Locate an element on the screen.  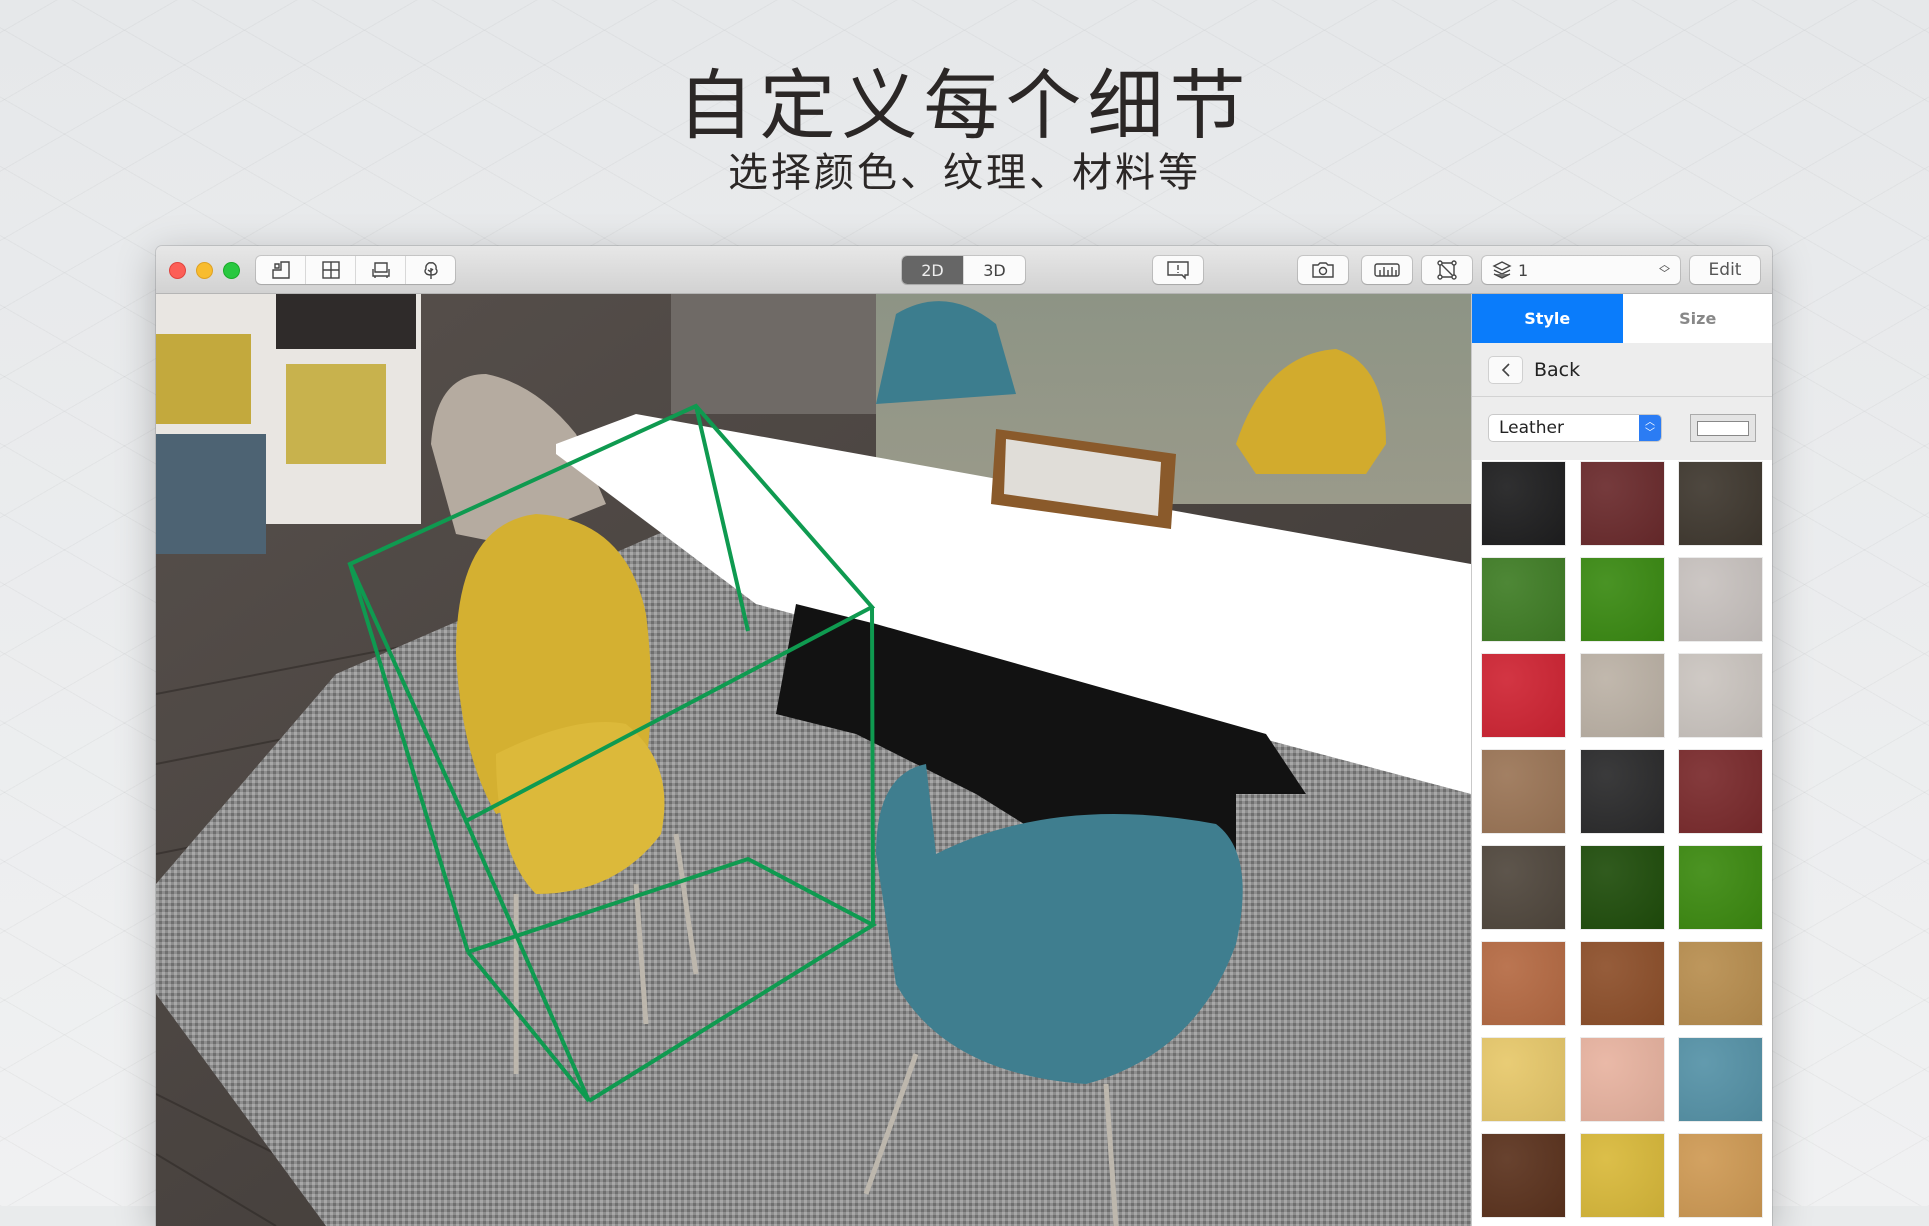
swatch-red is located at coordinates (1523, 695).